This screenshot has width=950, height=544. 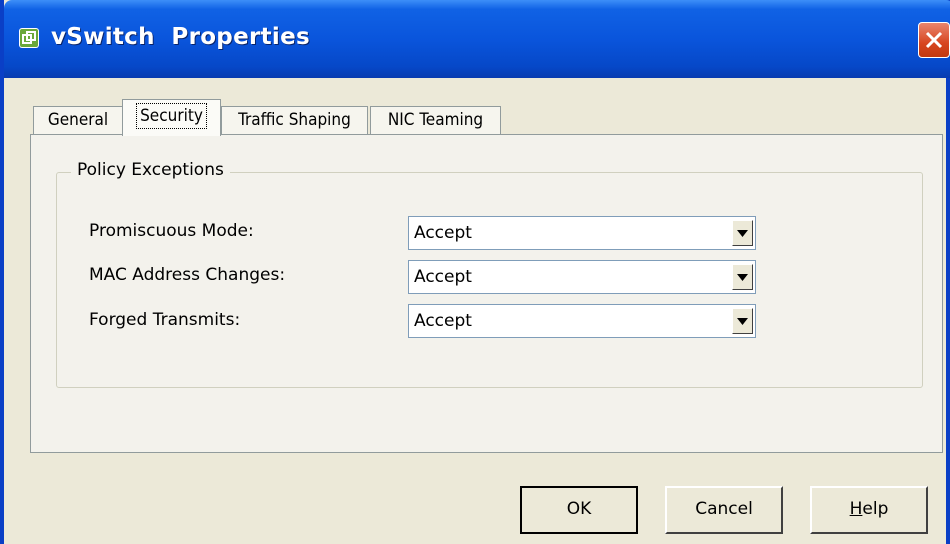 I want to click on forged-transmits-value: Accept, so click(x=443, y=321).